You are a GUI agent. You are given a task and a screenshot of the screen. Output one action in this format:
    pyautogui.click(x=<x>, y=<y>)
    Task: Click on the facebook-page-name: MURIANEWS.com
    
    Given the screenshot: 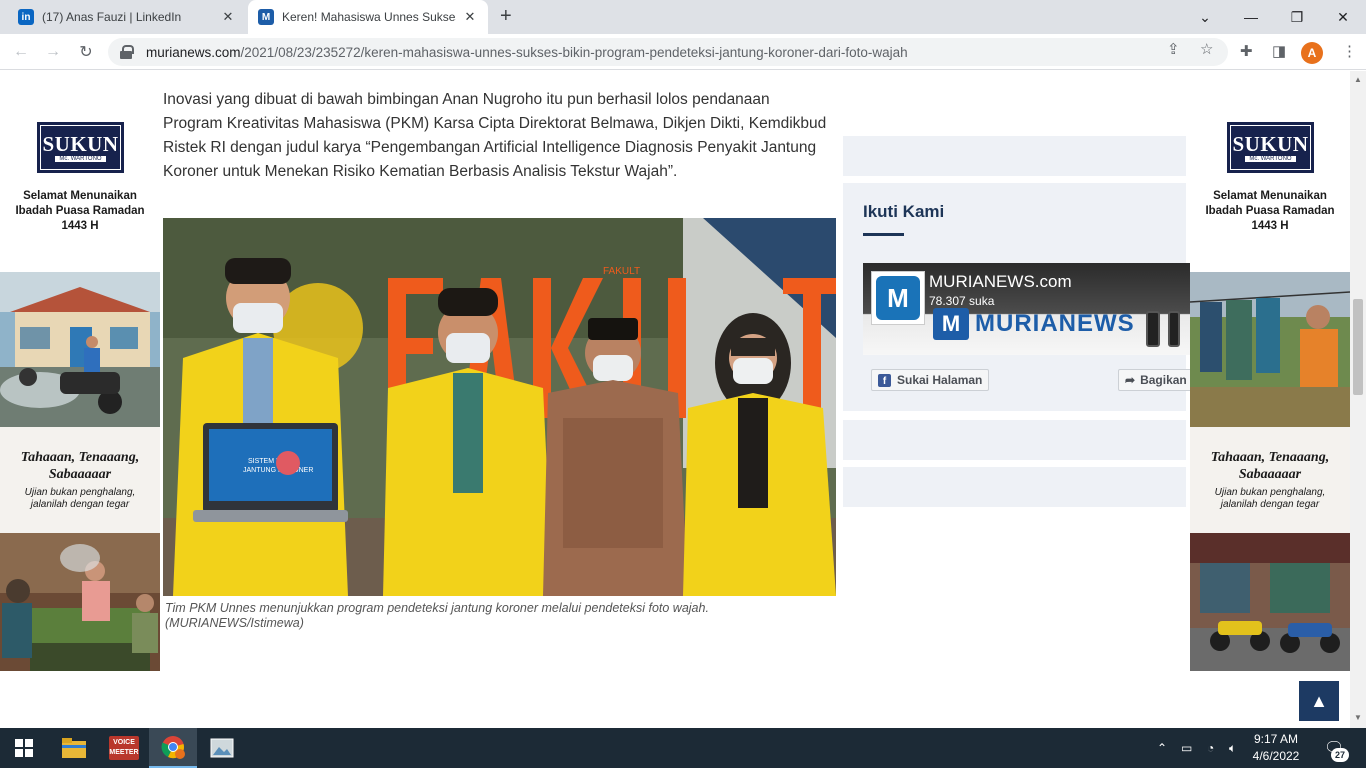 What is the action you would take?
    pyautogui.click(x=1000, y=282)
    